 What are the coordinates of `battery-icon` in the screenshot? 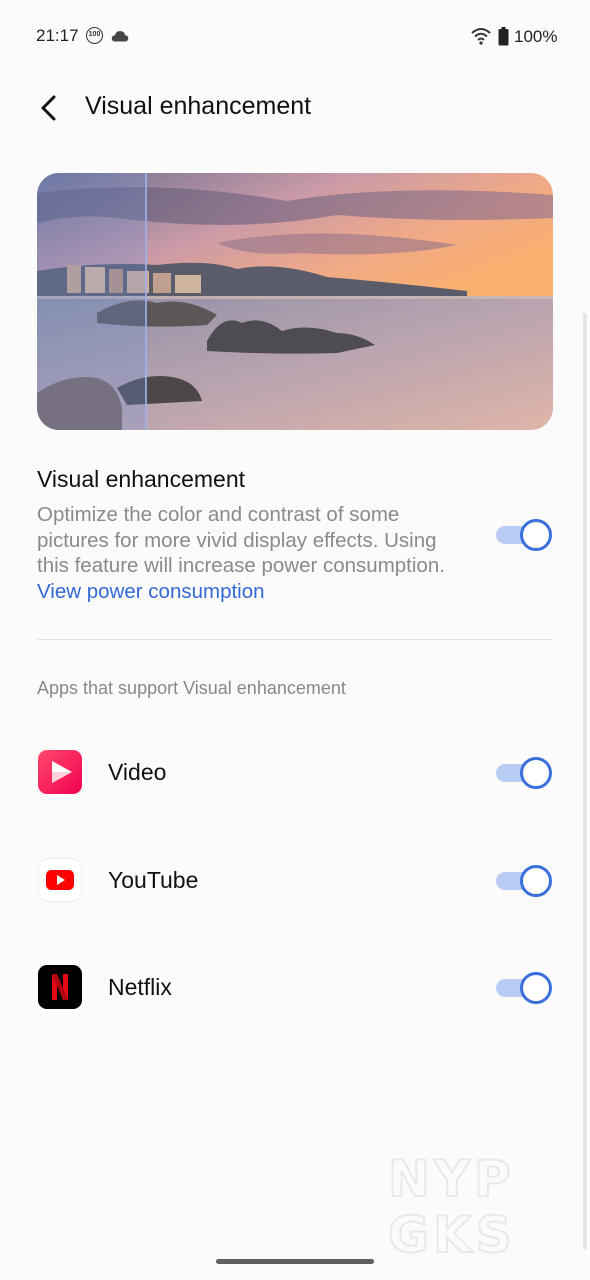 It's located at (503, 39).